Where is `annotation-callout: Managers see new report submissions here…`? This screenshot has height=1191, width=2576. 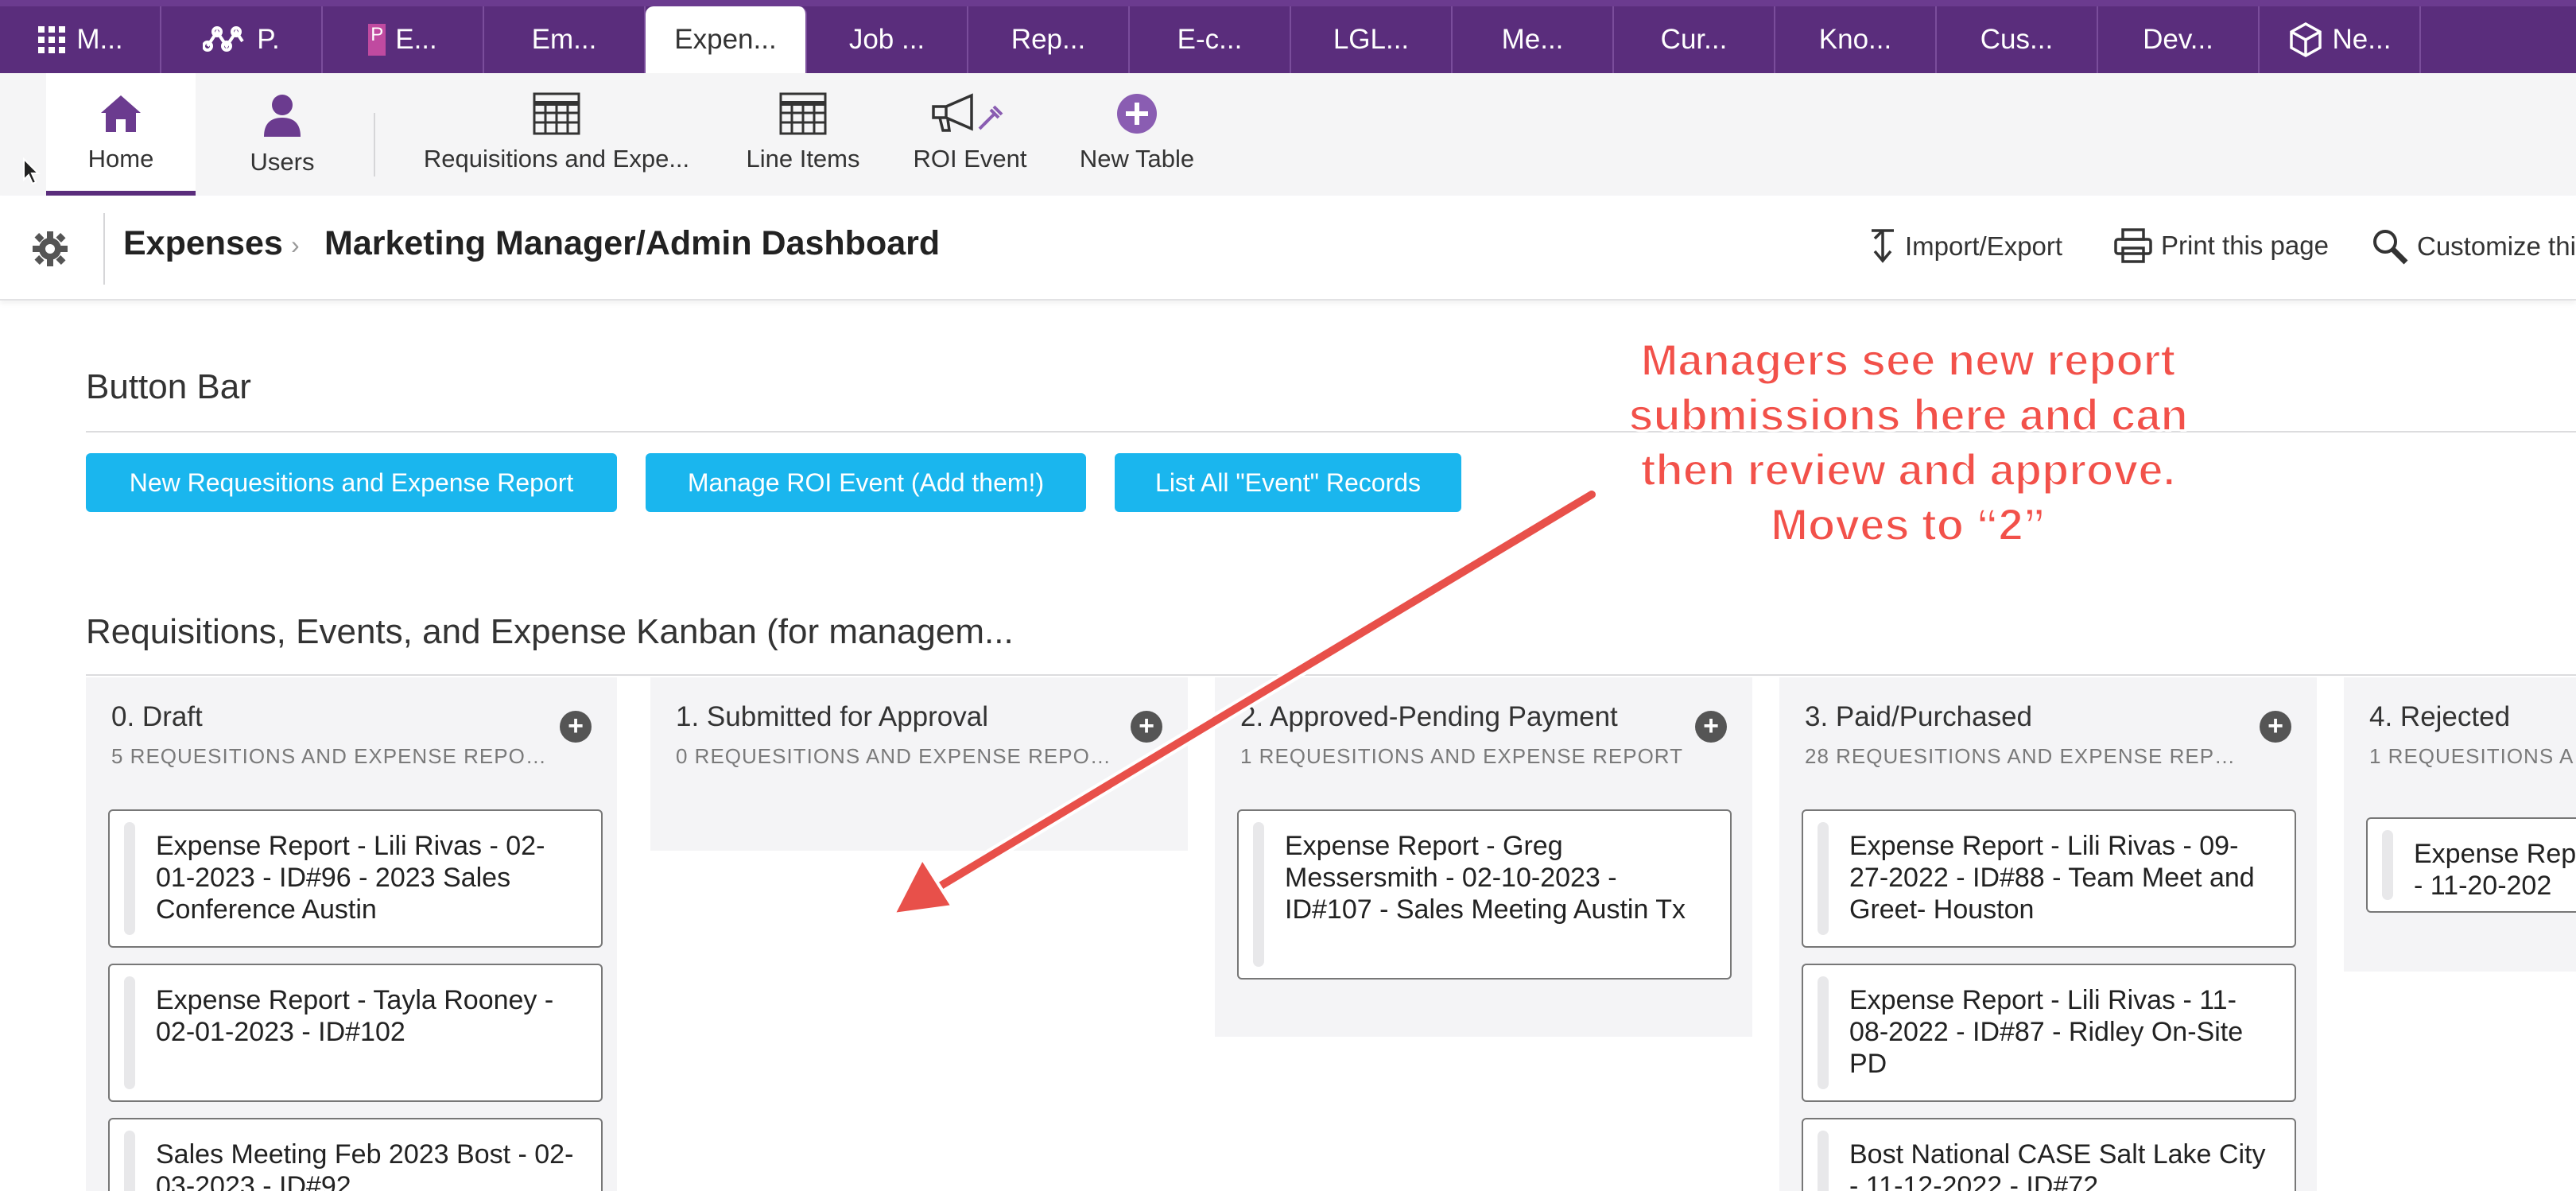 annotation-callout: Managers see new report submissions here… is located at coordinates (1908, 442).